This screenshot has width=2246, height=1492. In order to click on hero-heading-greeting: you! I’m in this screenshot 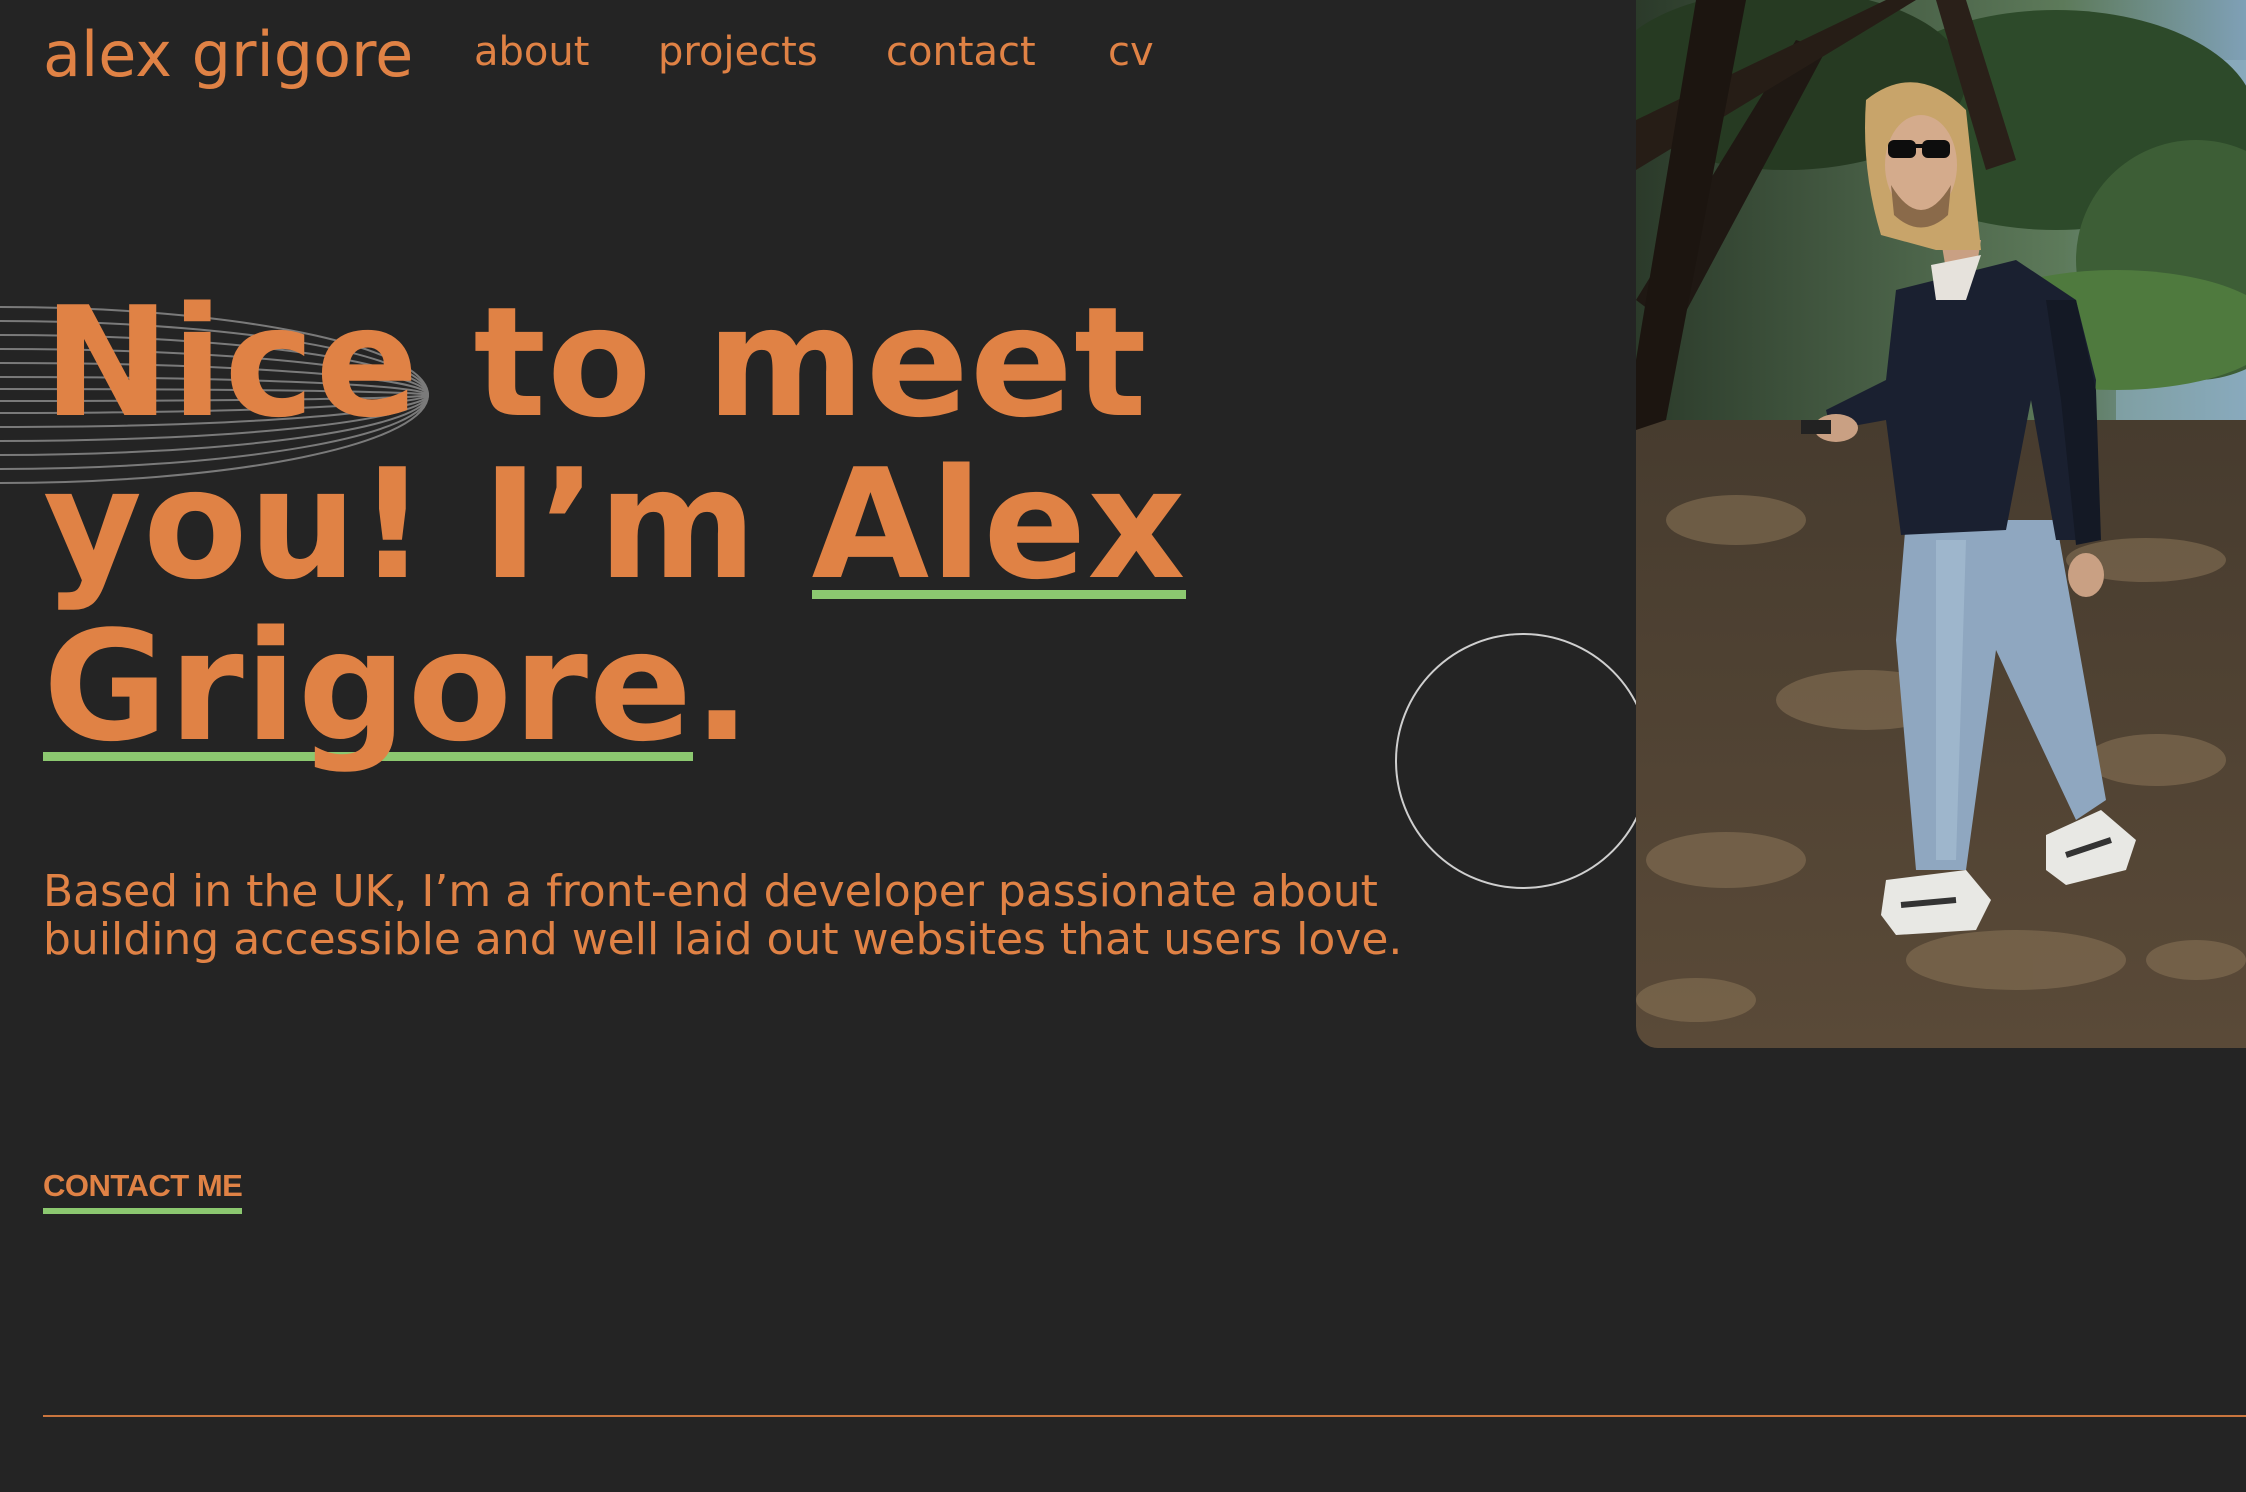, I will do `click(427, 524)`.